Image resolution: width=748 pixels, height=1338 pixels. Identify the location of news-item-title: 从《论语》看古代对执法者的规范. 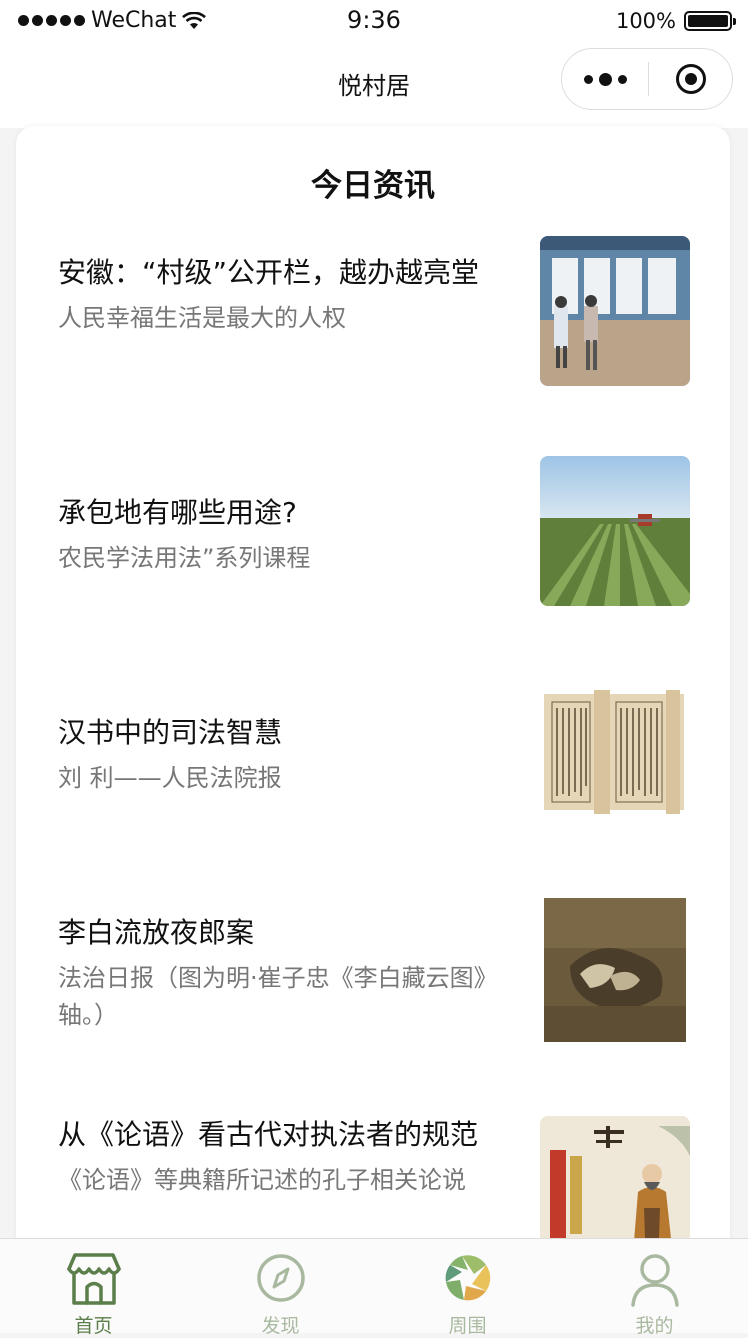
(268, 1134).